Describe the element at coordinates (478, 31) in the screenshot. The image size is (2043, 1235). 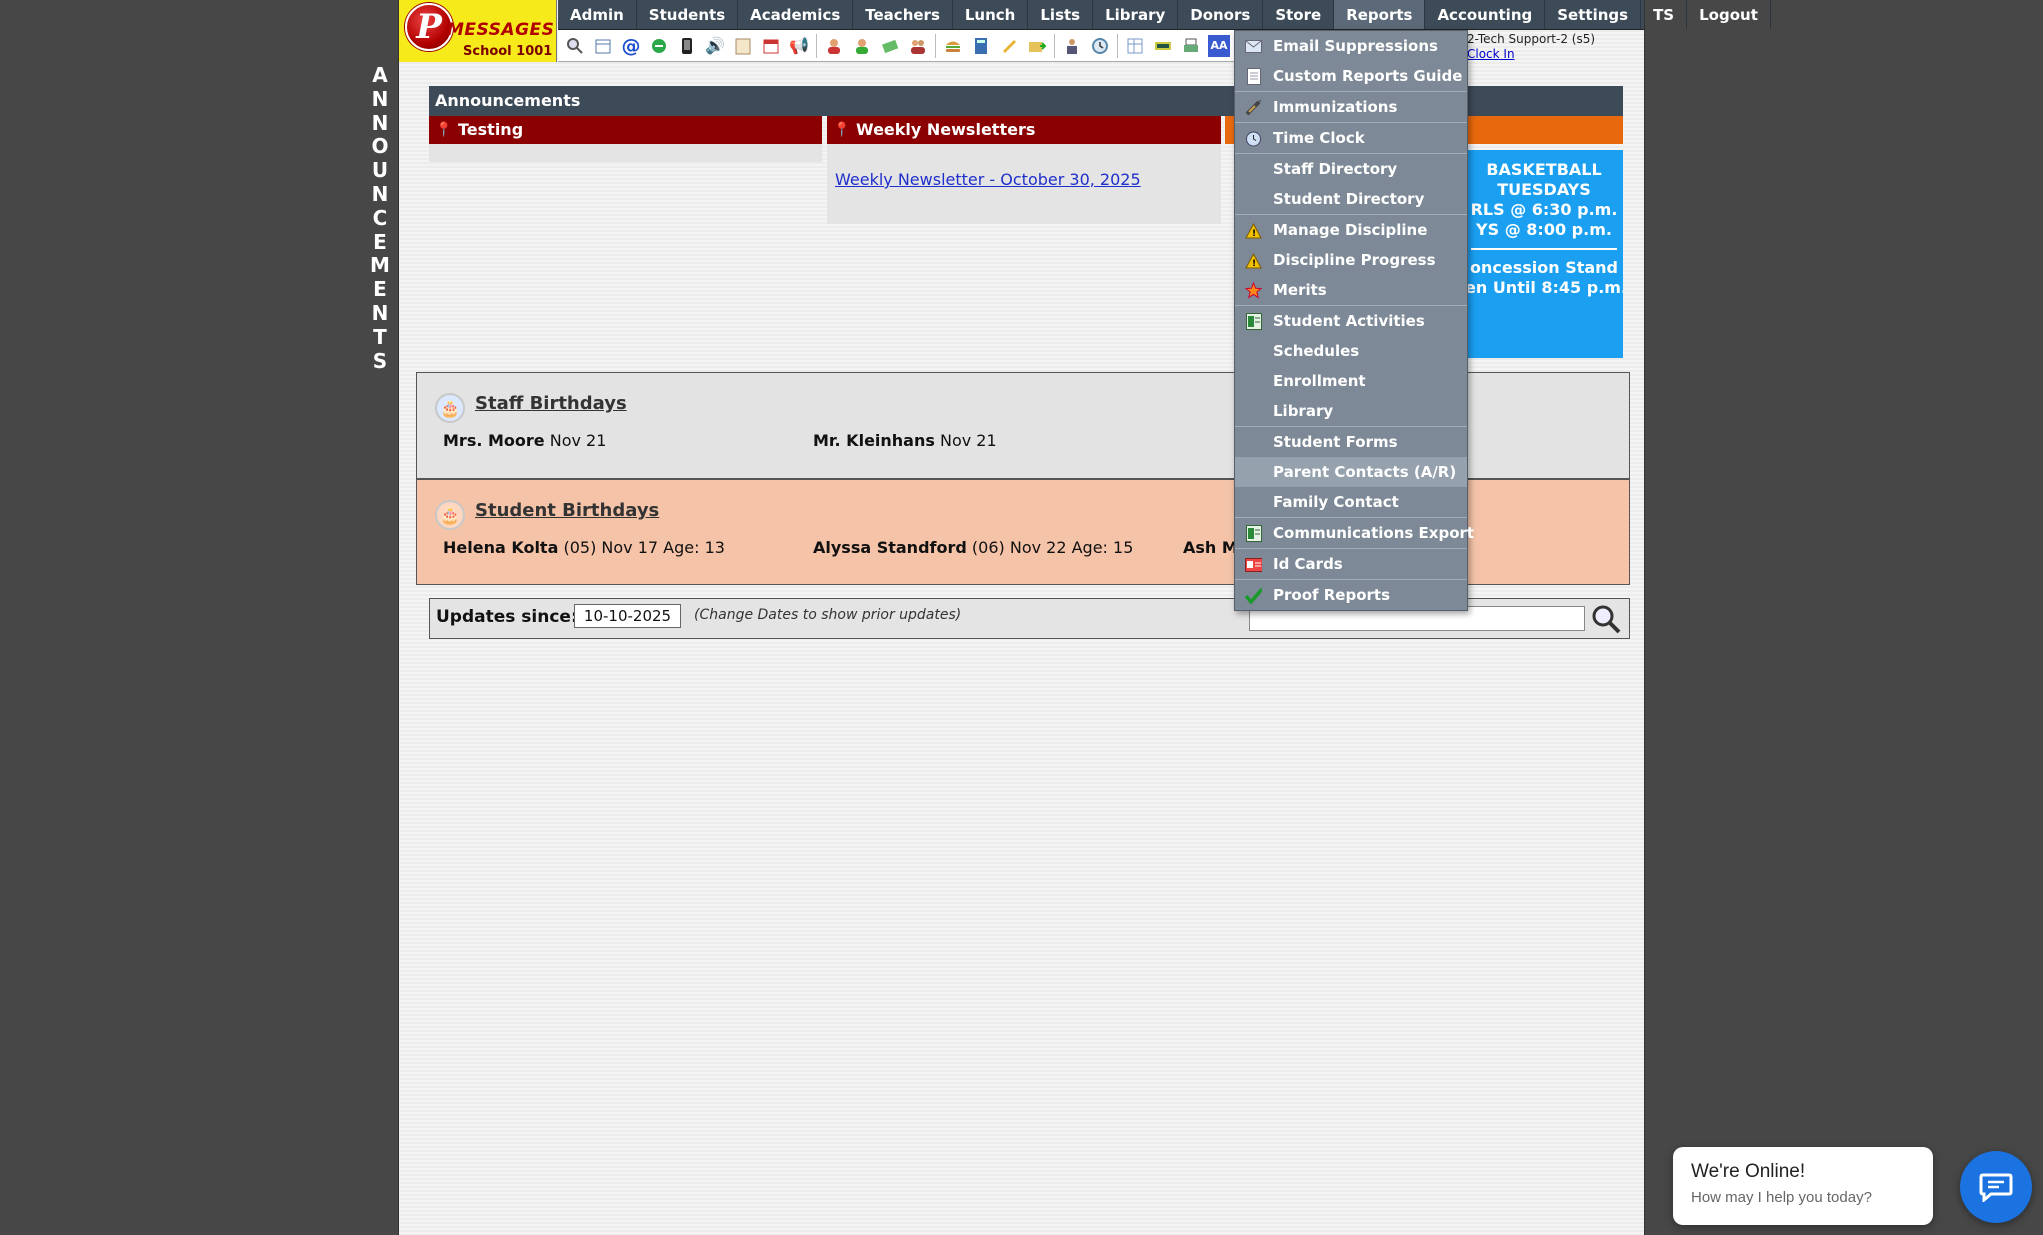
I see `app-logo: P MESSAGES School 1001` at that location.